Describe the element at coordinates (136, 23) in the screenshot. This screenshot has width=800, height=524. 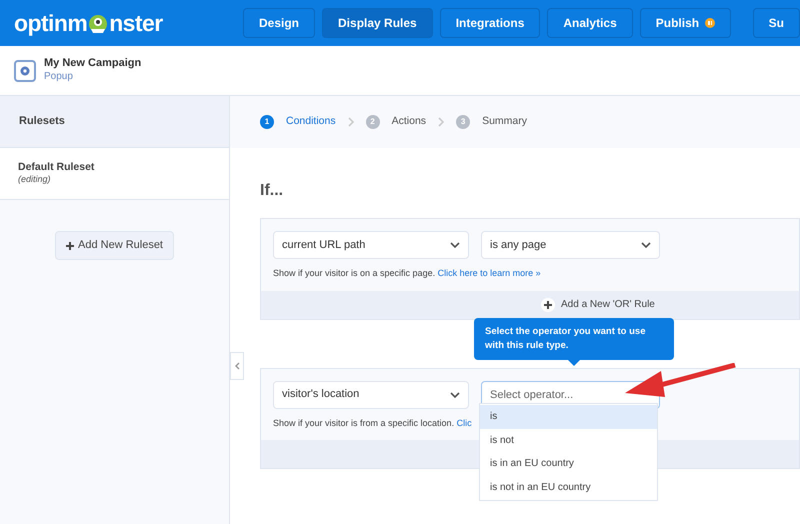
I see `logo-text: nster` at that location.